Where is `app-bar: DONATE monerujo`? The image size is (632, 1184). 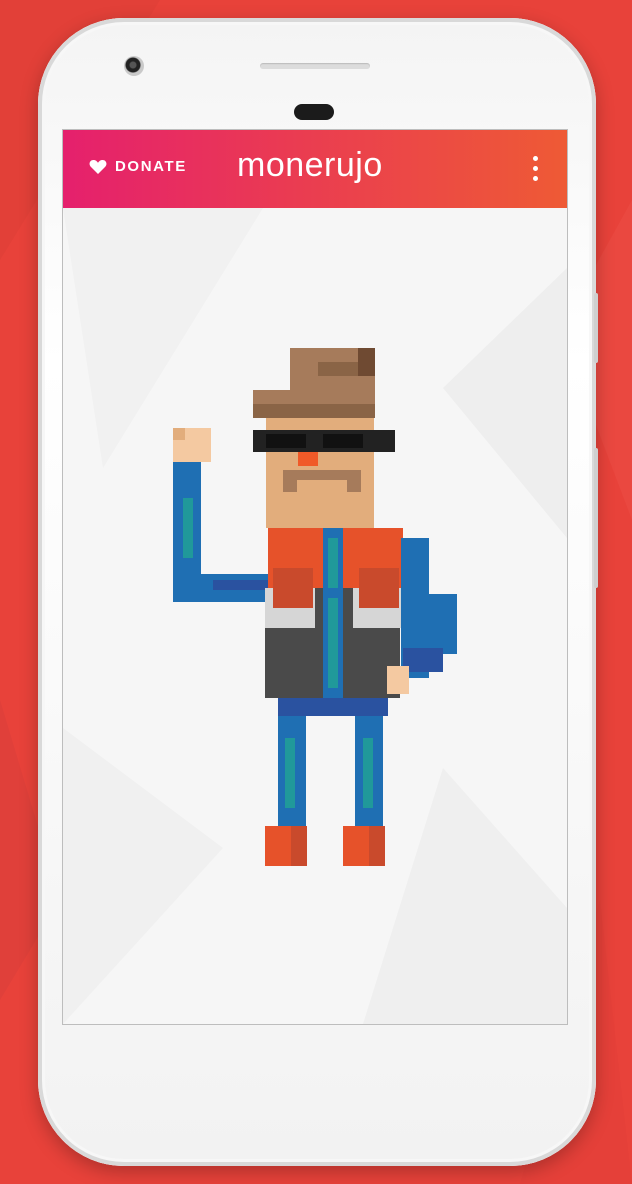
app-bar: DONATE monerujo is located at coordinates (315, 169).